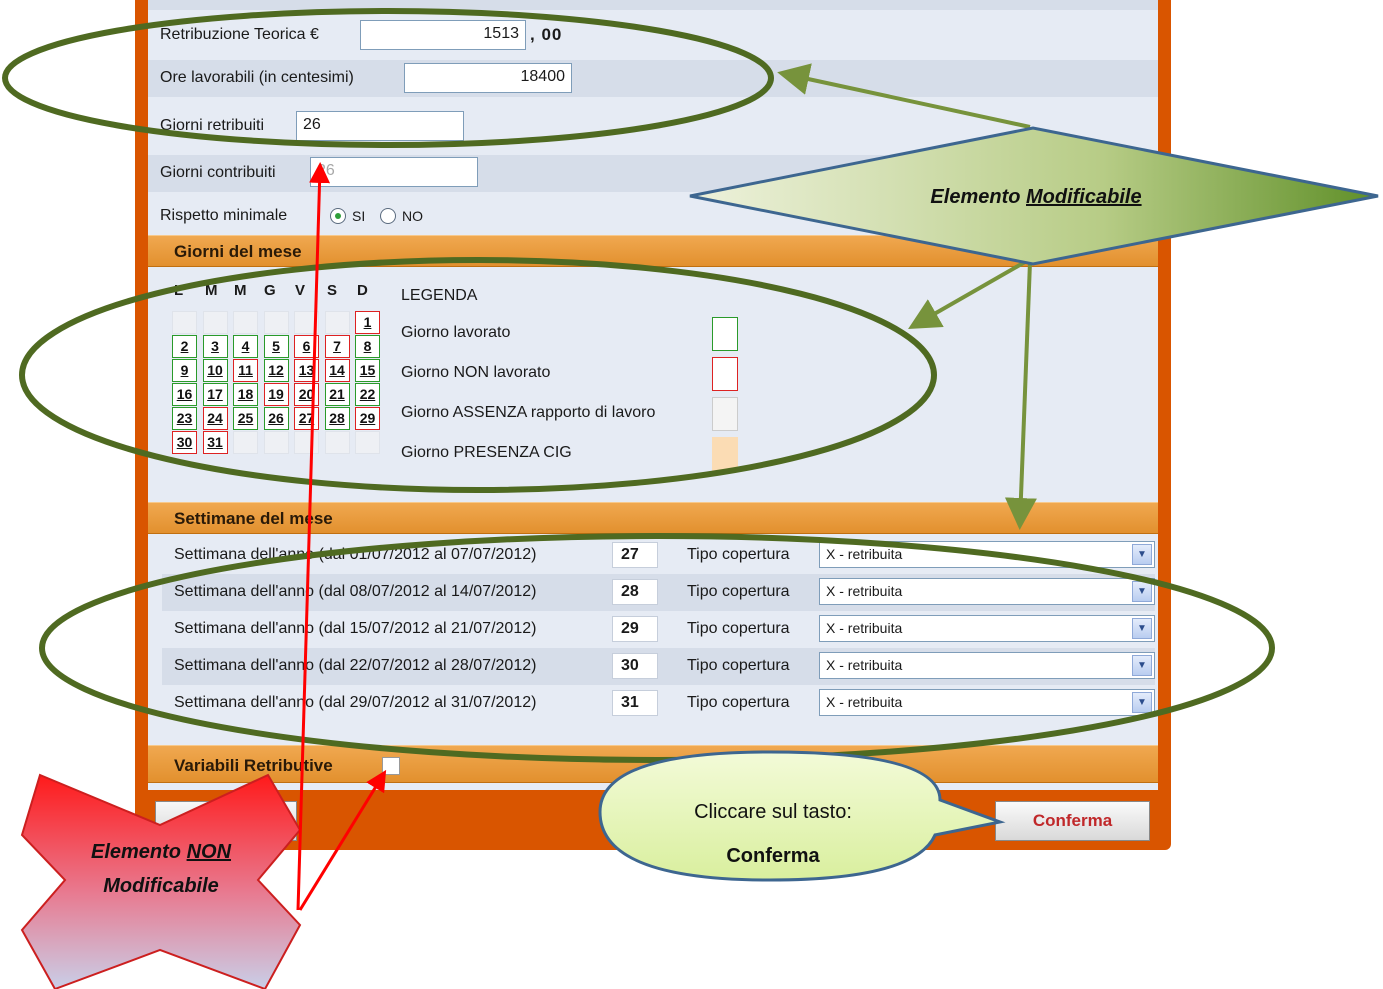  Describe the element at coordinates (443, 35) in the screenshot. I see `retribuzione-input: 1513` at that location.